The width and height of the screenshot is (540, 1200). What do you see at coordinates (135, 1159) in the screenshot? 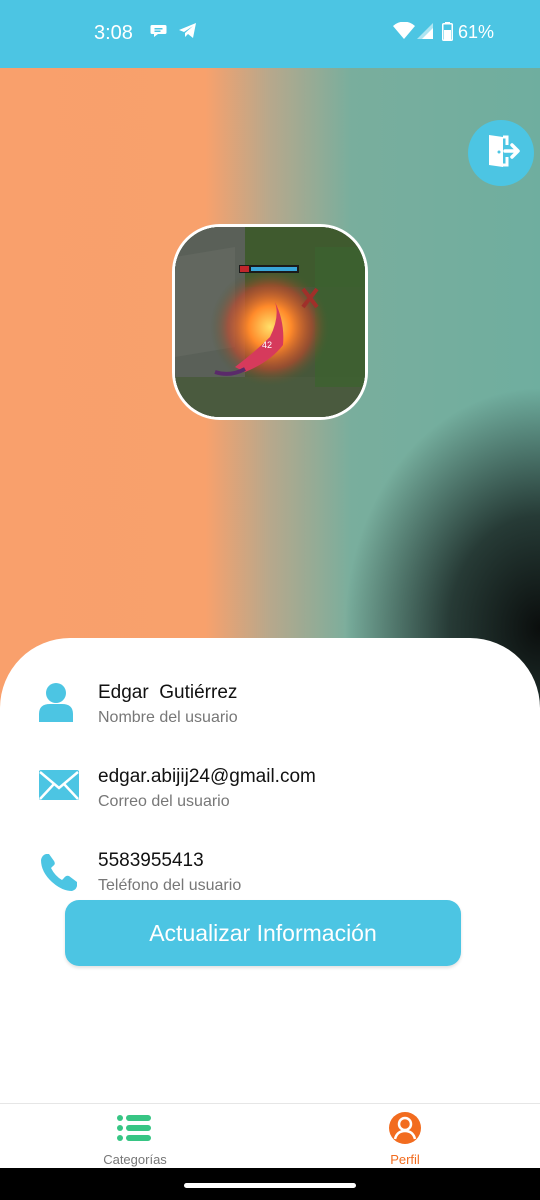
I see `nav-label-categorias: Categorías` at bounding box center [135, 1159].